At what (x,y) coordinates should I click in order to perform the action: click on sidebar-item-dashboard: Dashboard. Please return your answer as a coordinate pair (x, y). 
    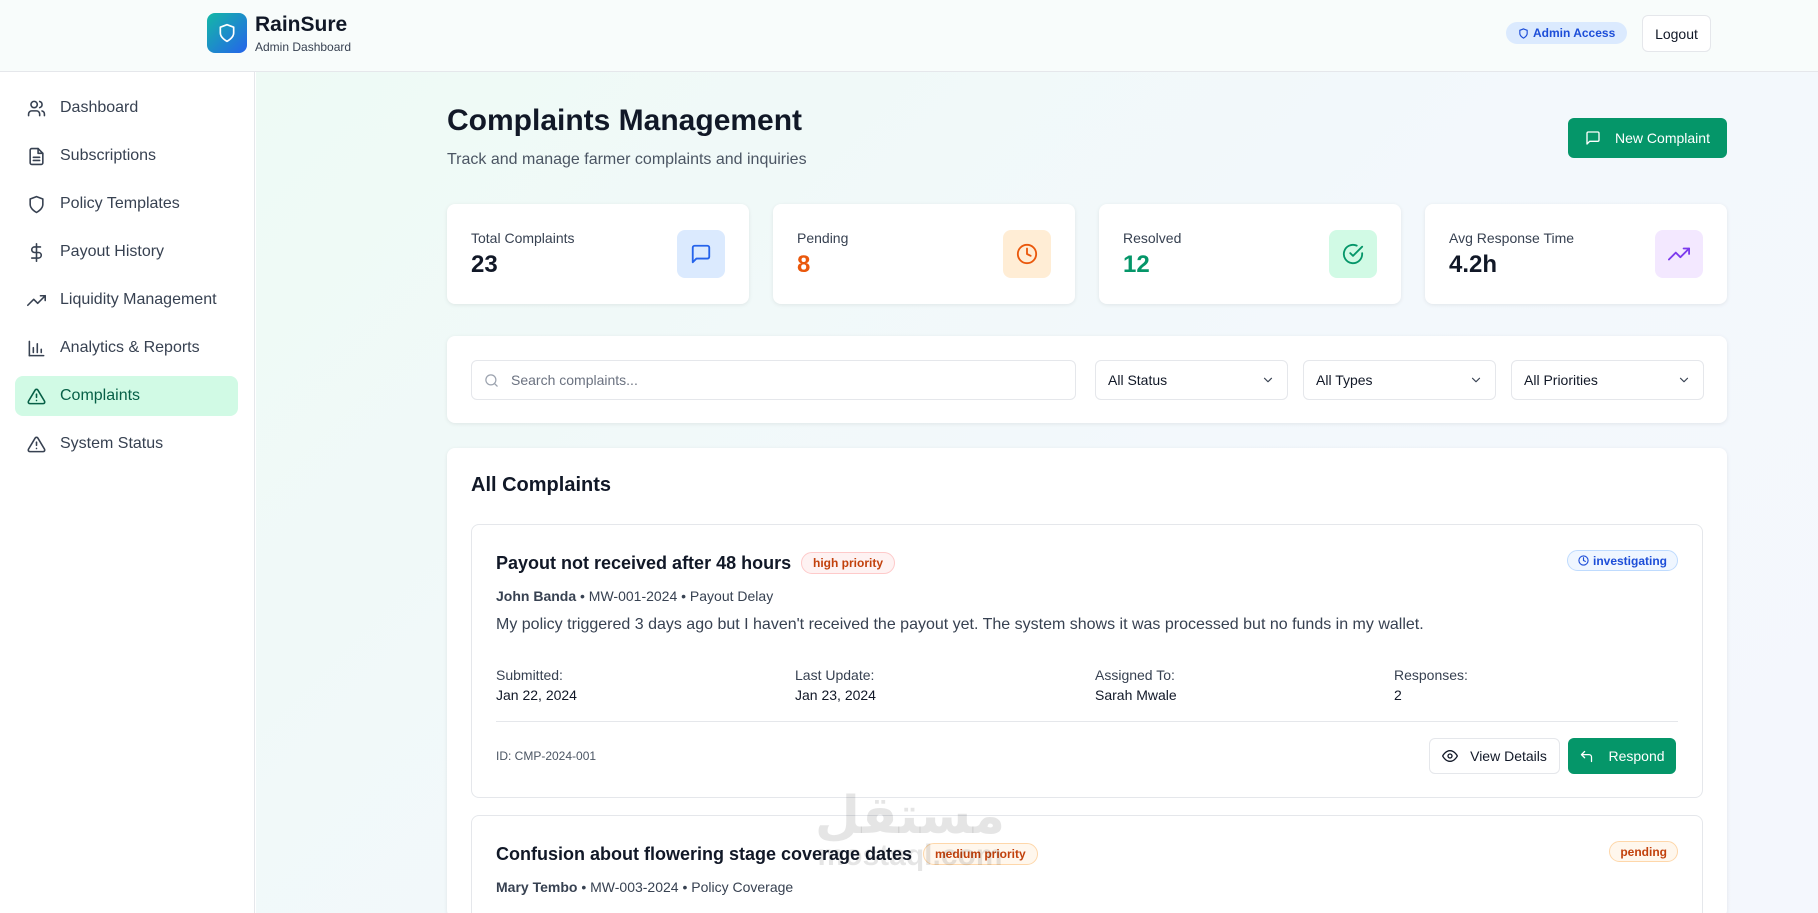
    Looking at the image, I should click on (126, 108).